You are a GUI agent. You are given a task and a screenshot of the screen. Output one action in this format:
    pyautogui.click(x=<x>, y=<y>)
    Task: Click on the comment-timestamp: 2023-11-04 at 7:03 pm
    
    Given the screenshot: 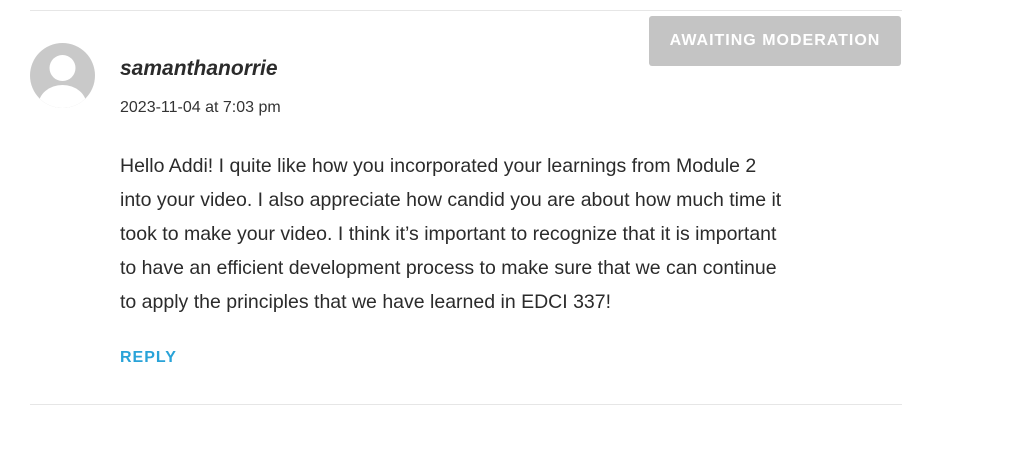 What is the action you would take?
    pyautogui.click(x=200, y=107)
    